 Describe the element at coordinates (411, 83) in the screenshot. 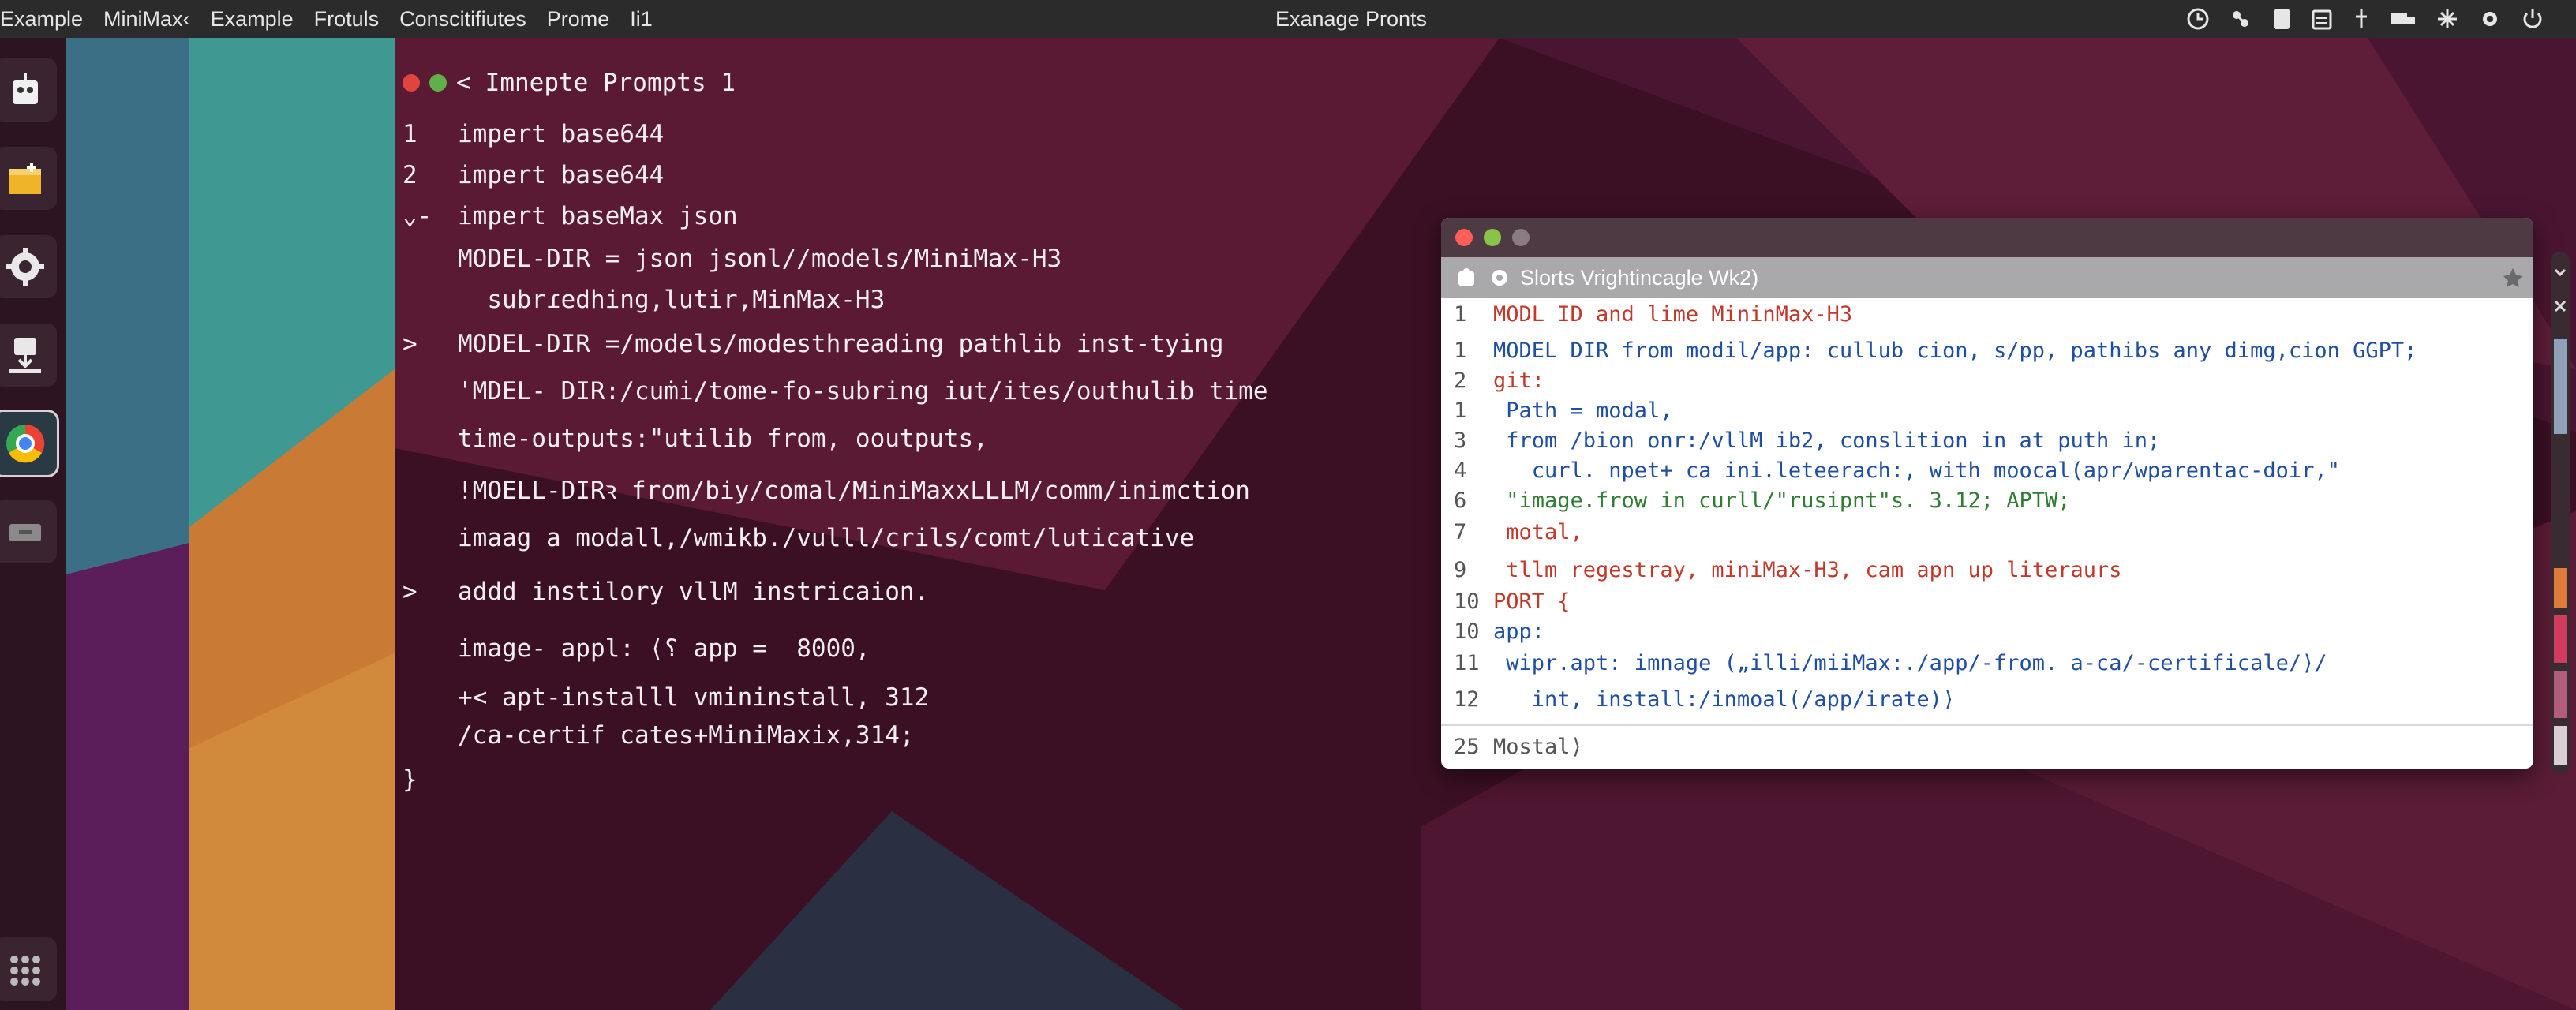

I see `heart-icon` at that location.